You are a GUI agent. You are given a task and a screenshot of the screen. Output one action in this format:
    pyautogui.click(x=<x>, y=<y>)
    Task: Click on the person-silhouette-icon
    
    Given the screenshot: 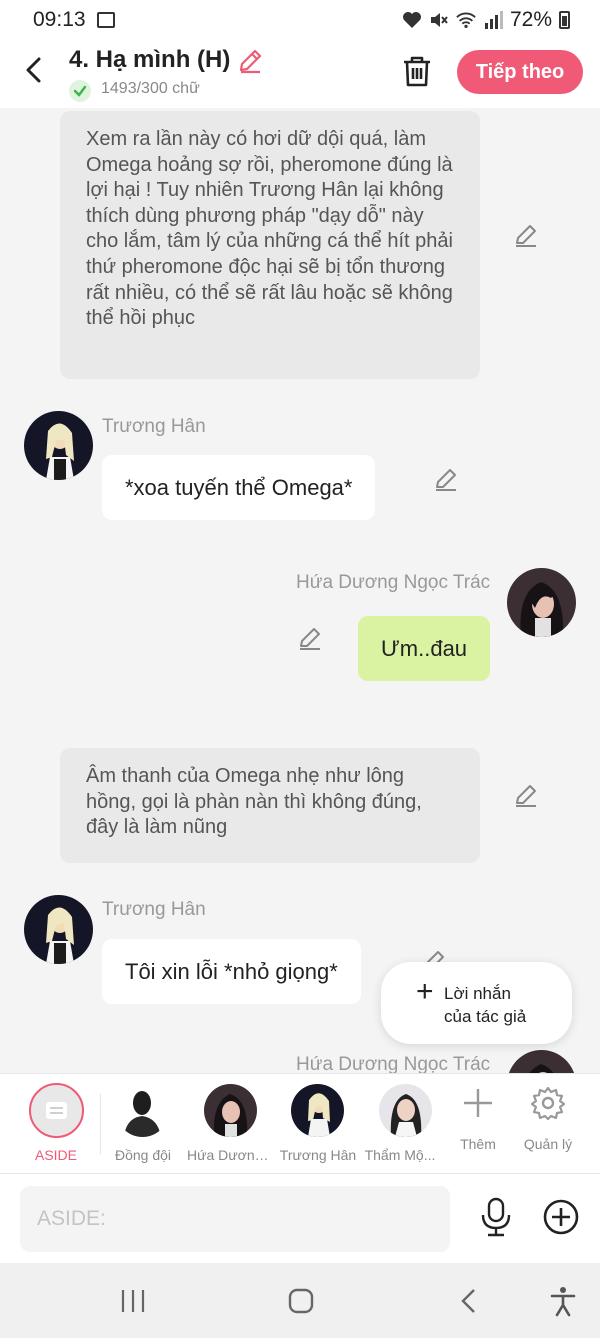 What is the action you would take?
    pyautogui.click(x=142, y=1110)
    